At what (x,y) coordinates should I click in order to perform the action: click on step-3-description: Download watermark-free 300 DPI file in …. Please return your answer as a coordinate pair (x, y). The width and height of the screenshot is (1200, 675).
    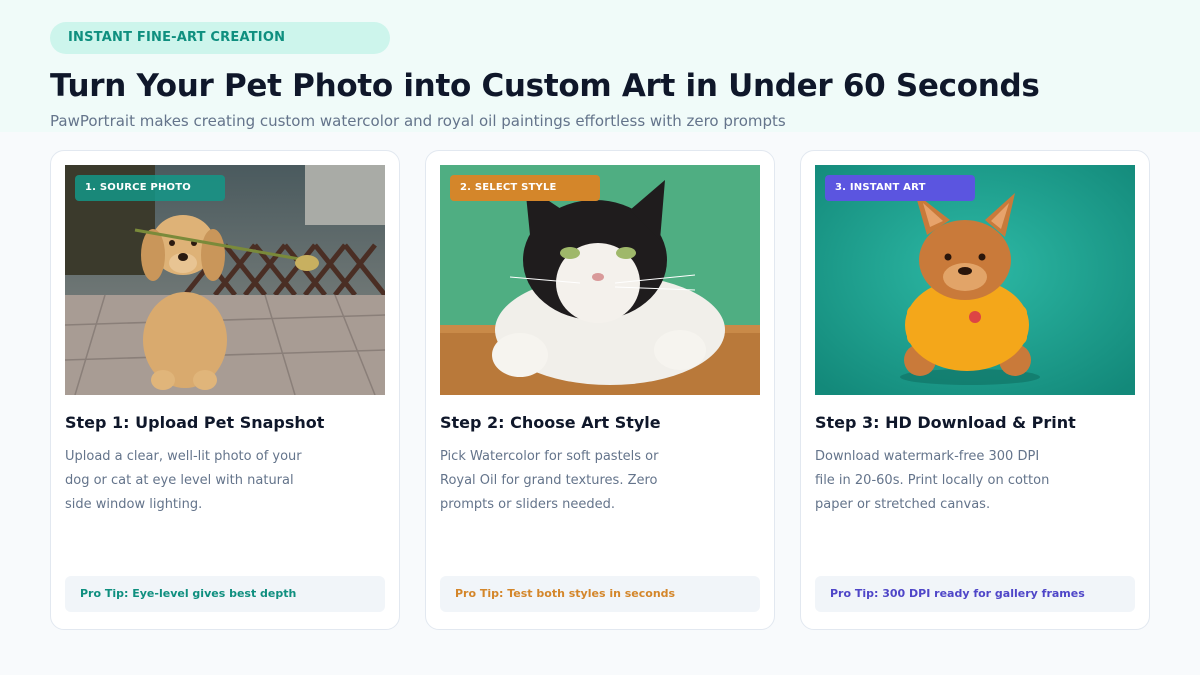
    Looking at the image, I should click on (932, 480).